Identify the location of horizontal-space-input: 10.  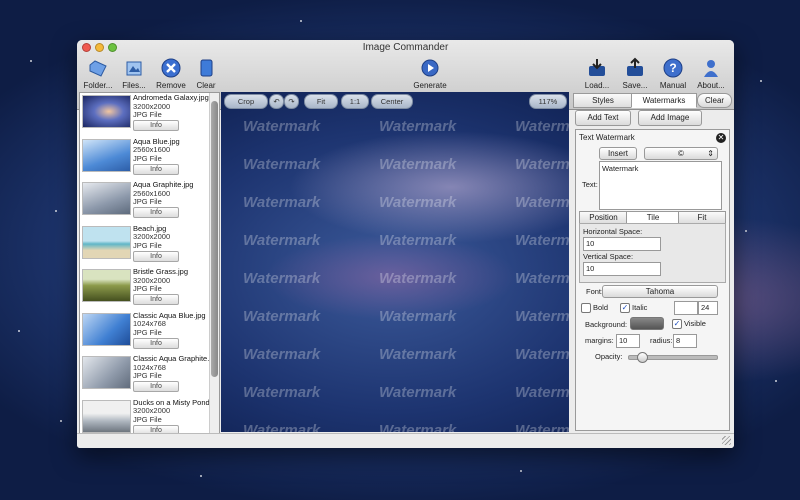
(622, 244).